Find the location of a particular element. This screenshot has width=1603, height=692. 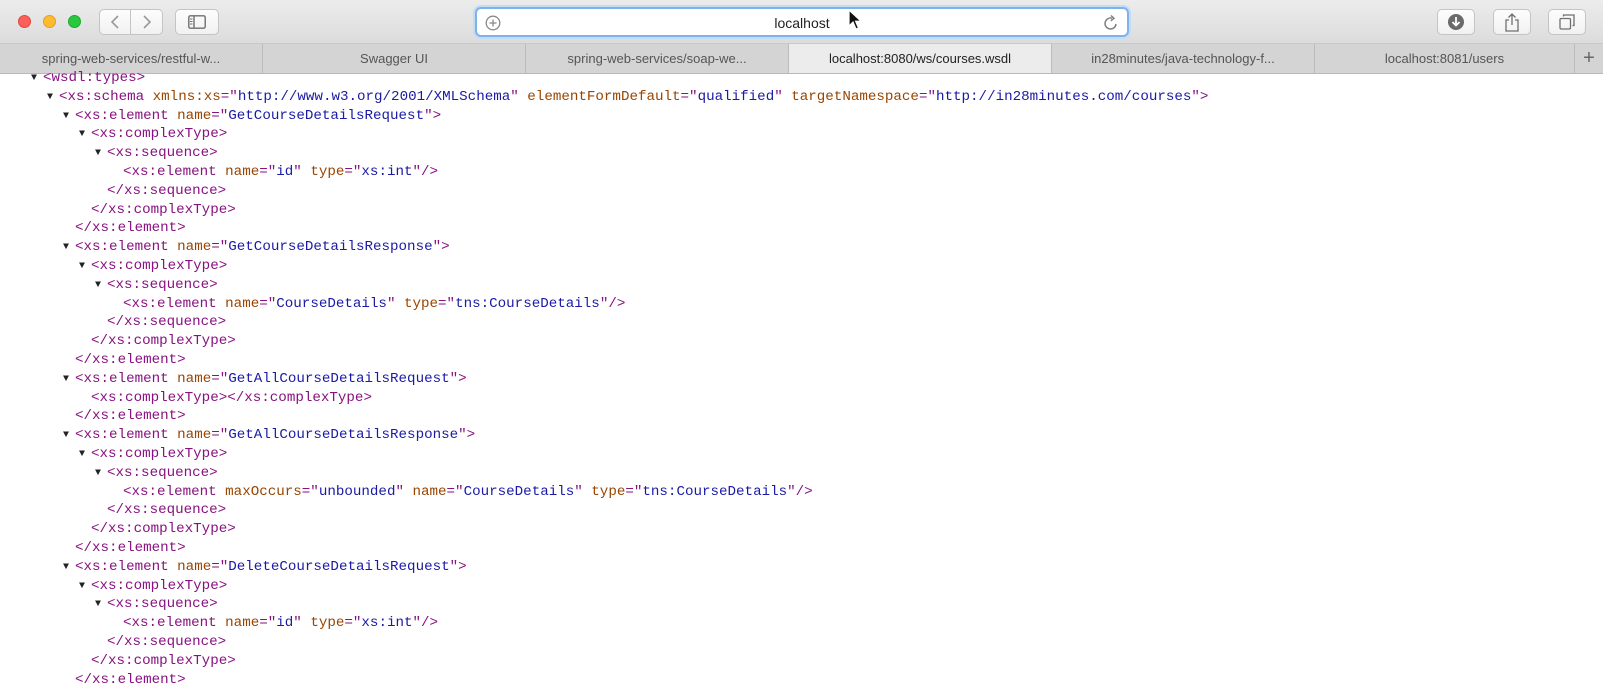

downloads-button is located at coordinates (1456, 22).